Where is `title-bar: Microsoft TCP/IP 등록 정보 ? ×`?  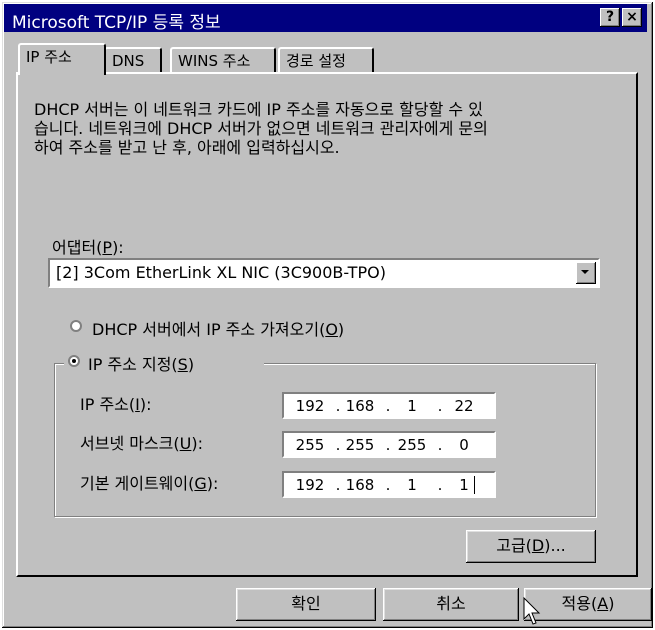 title-bar: Microsoft TCP/IP 등록 정보 ? × is located at coordinates (325, 18).